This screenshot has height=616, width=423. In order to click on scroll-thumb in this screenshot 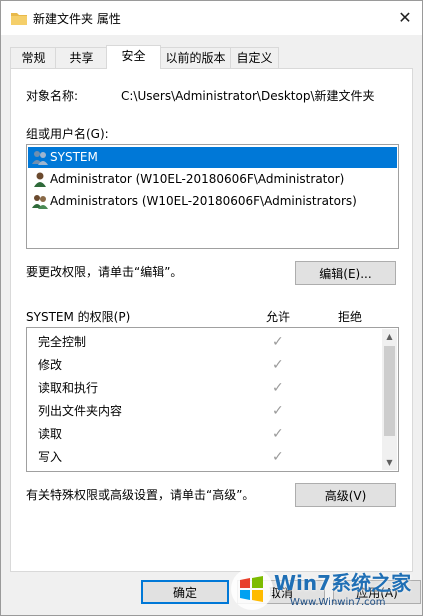, I will do `click(389, 391)`.